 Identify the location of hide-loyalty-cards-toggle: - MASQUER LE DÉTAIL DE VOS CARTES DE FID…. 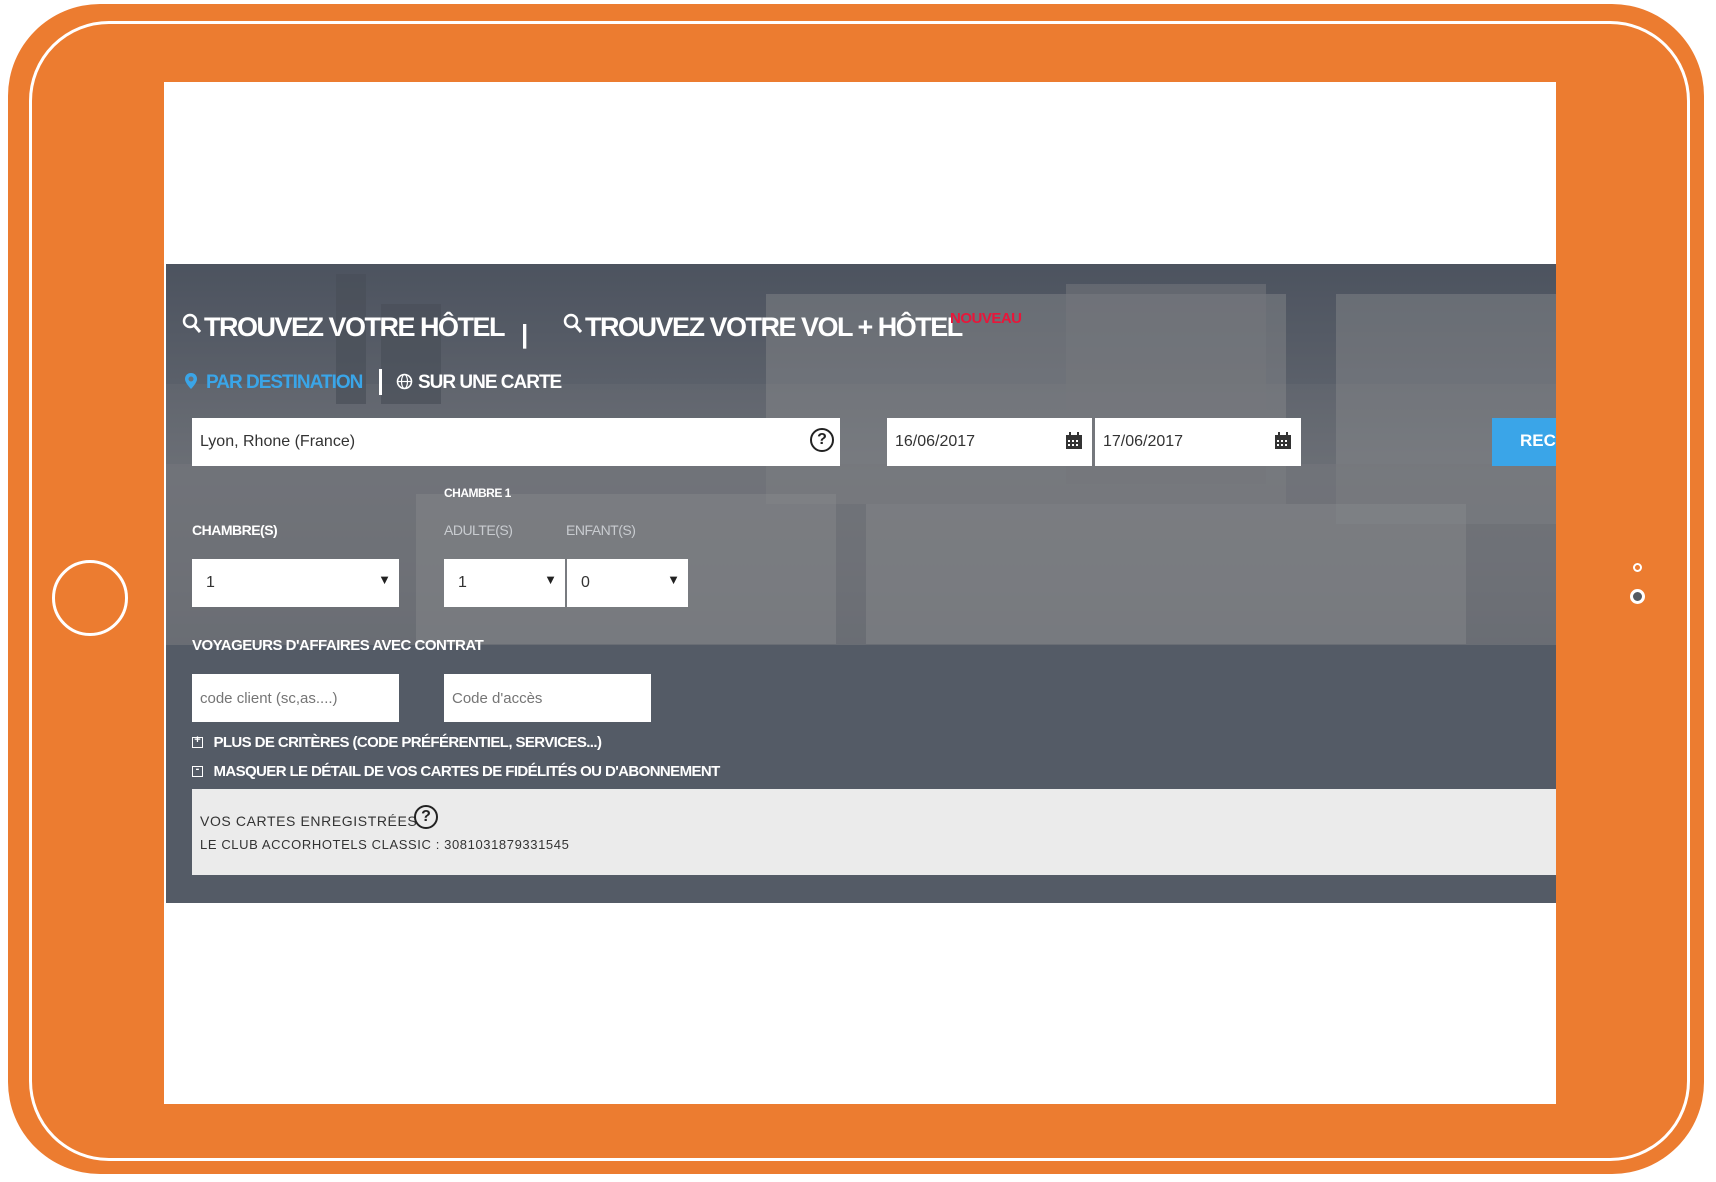
(456, 772).